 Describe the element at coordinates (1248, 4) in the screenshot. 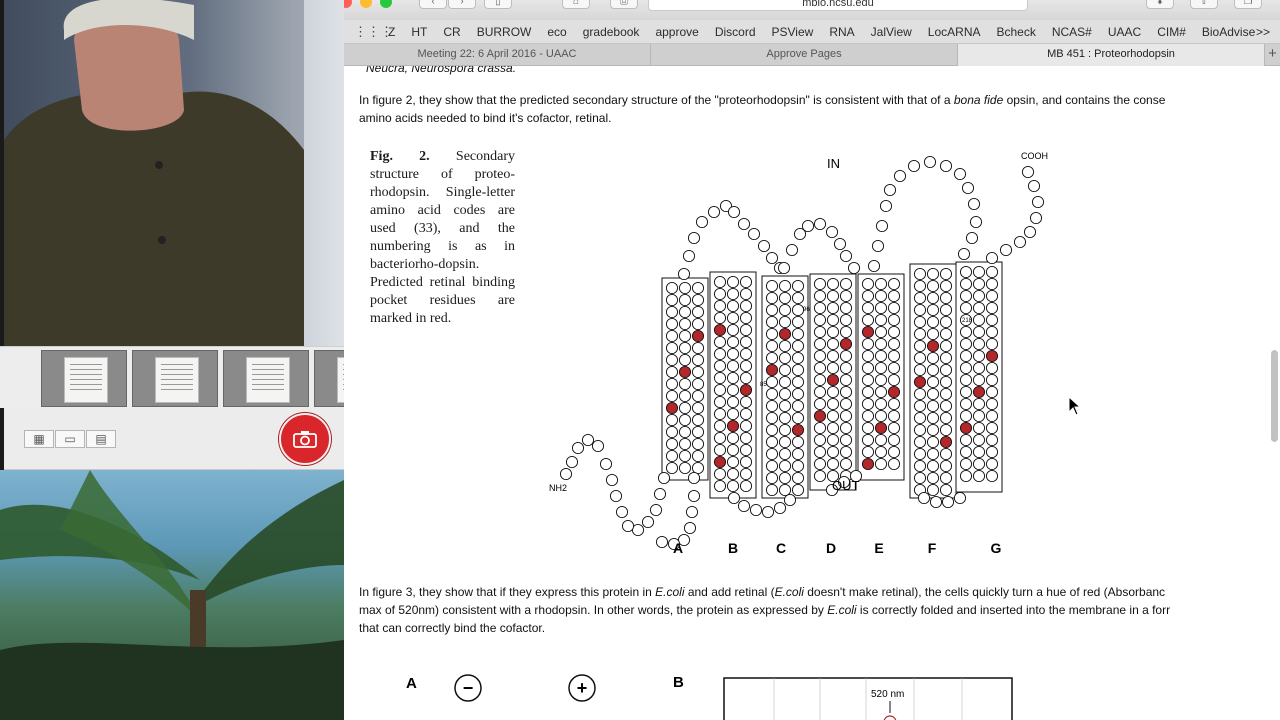

I see `tabs-overview-icon: ❐` at that location.